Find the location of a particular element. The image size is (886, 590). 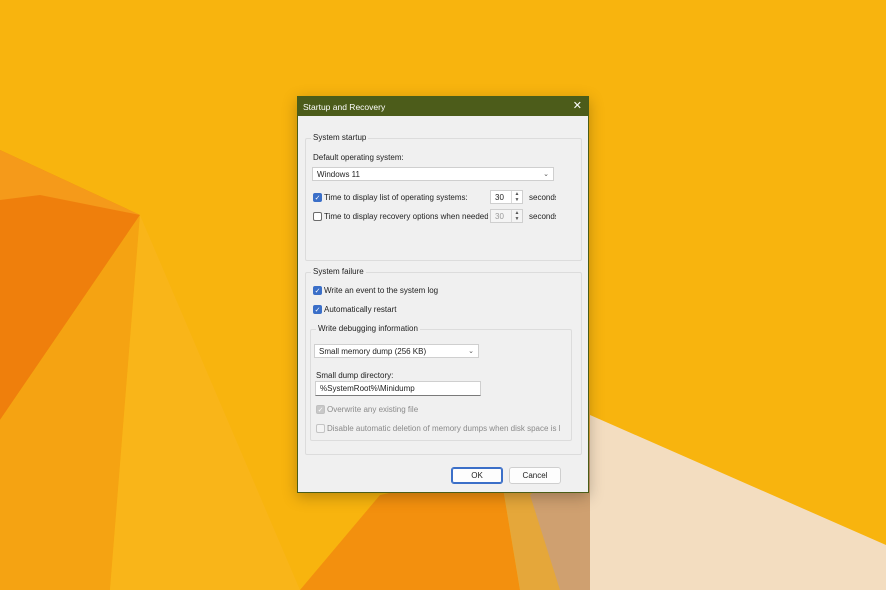

dump-dir-input: %SystemRoot%\Minidump is located at coordinates (398, 388).